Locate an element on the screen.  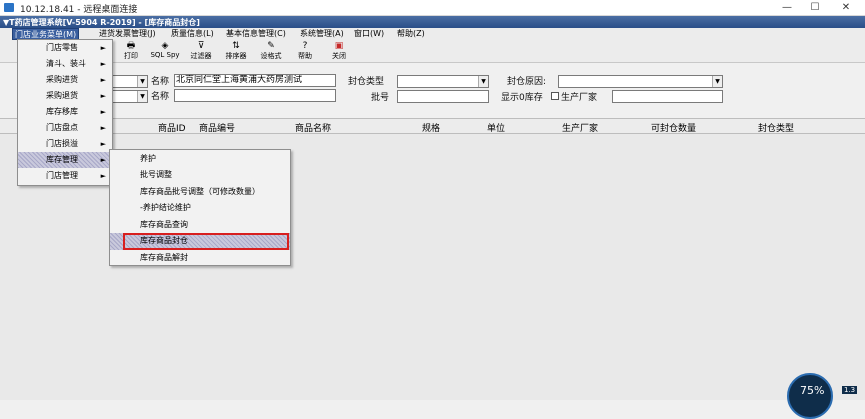
menu-basic-info: 基本信息管理(C) is located at coordinates (256, 34).